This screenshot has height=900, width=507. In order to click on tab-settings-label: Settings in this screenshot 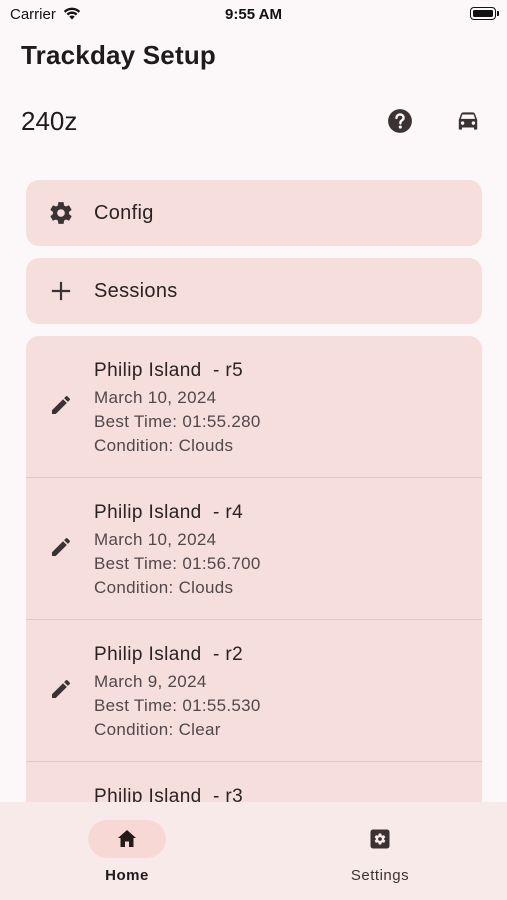, I will do `click(380, 875)`.